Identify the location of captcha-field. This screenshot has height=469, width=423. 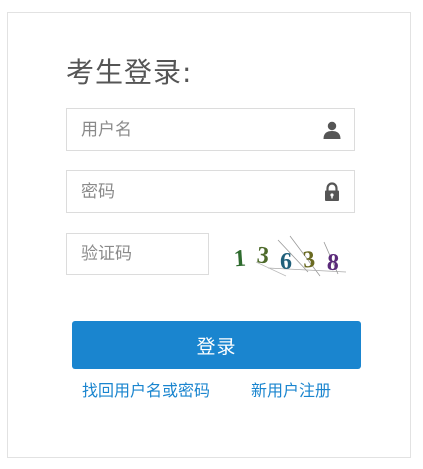
(137, 254).